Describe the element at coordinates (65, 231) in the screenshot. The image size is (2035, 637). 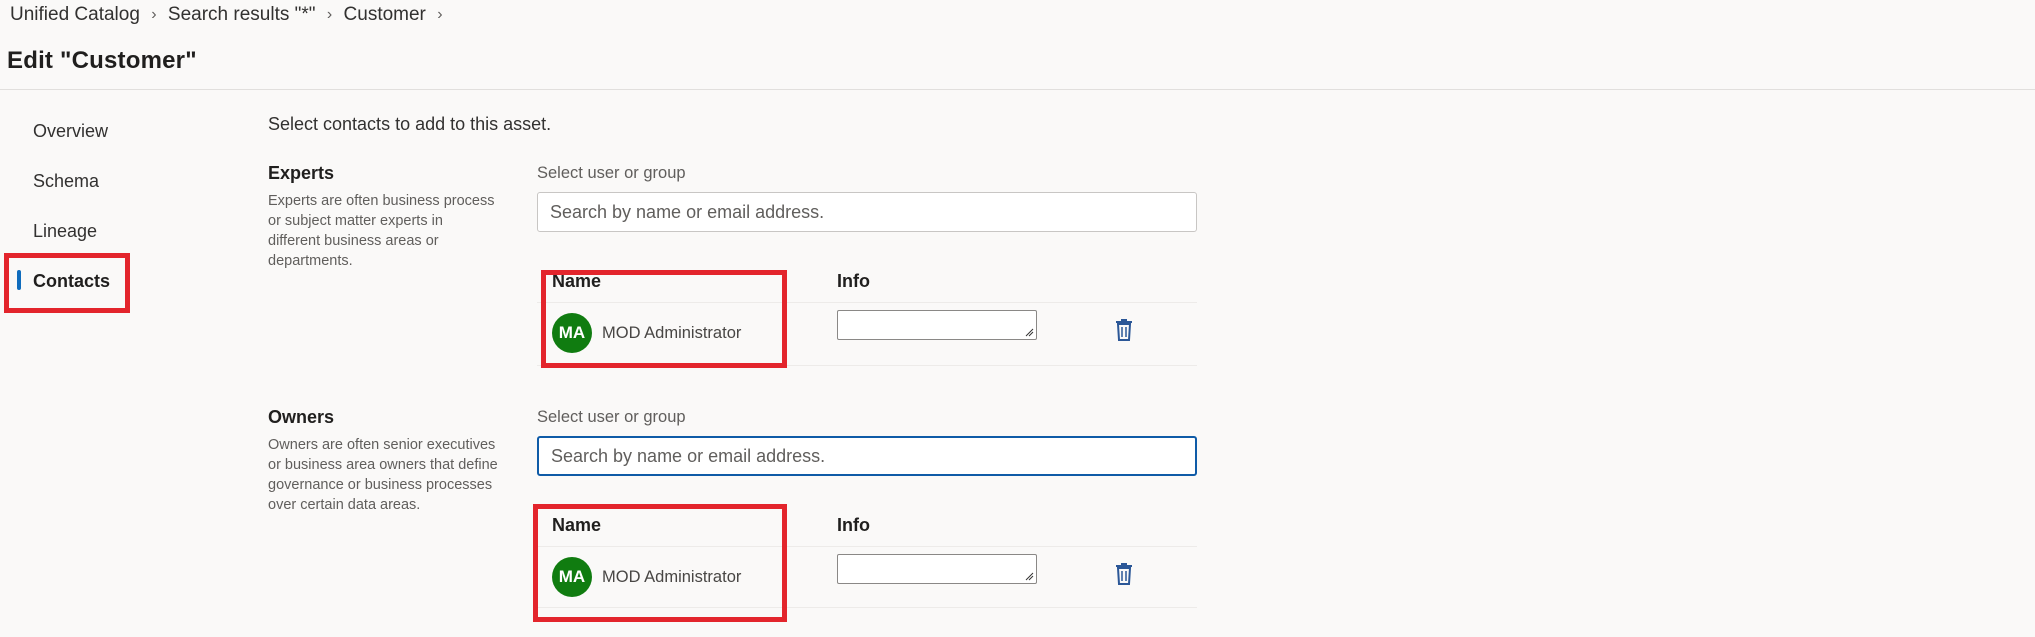
I see `nav-item-lineage: Lineage` at that location.